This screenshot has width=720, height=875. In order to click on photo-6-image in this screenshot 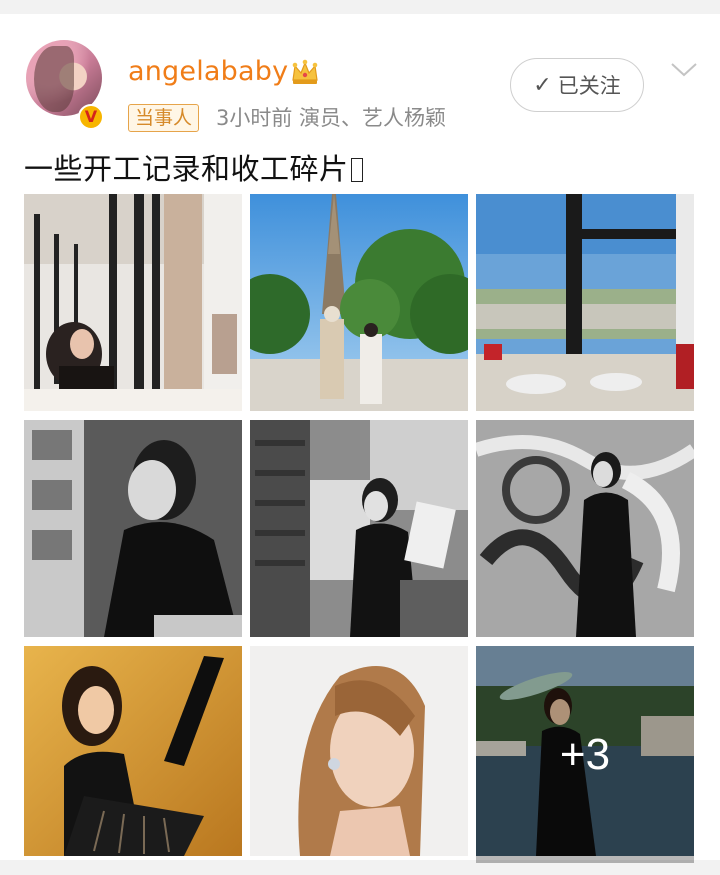, I will do `click(585, 528)`.